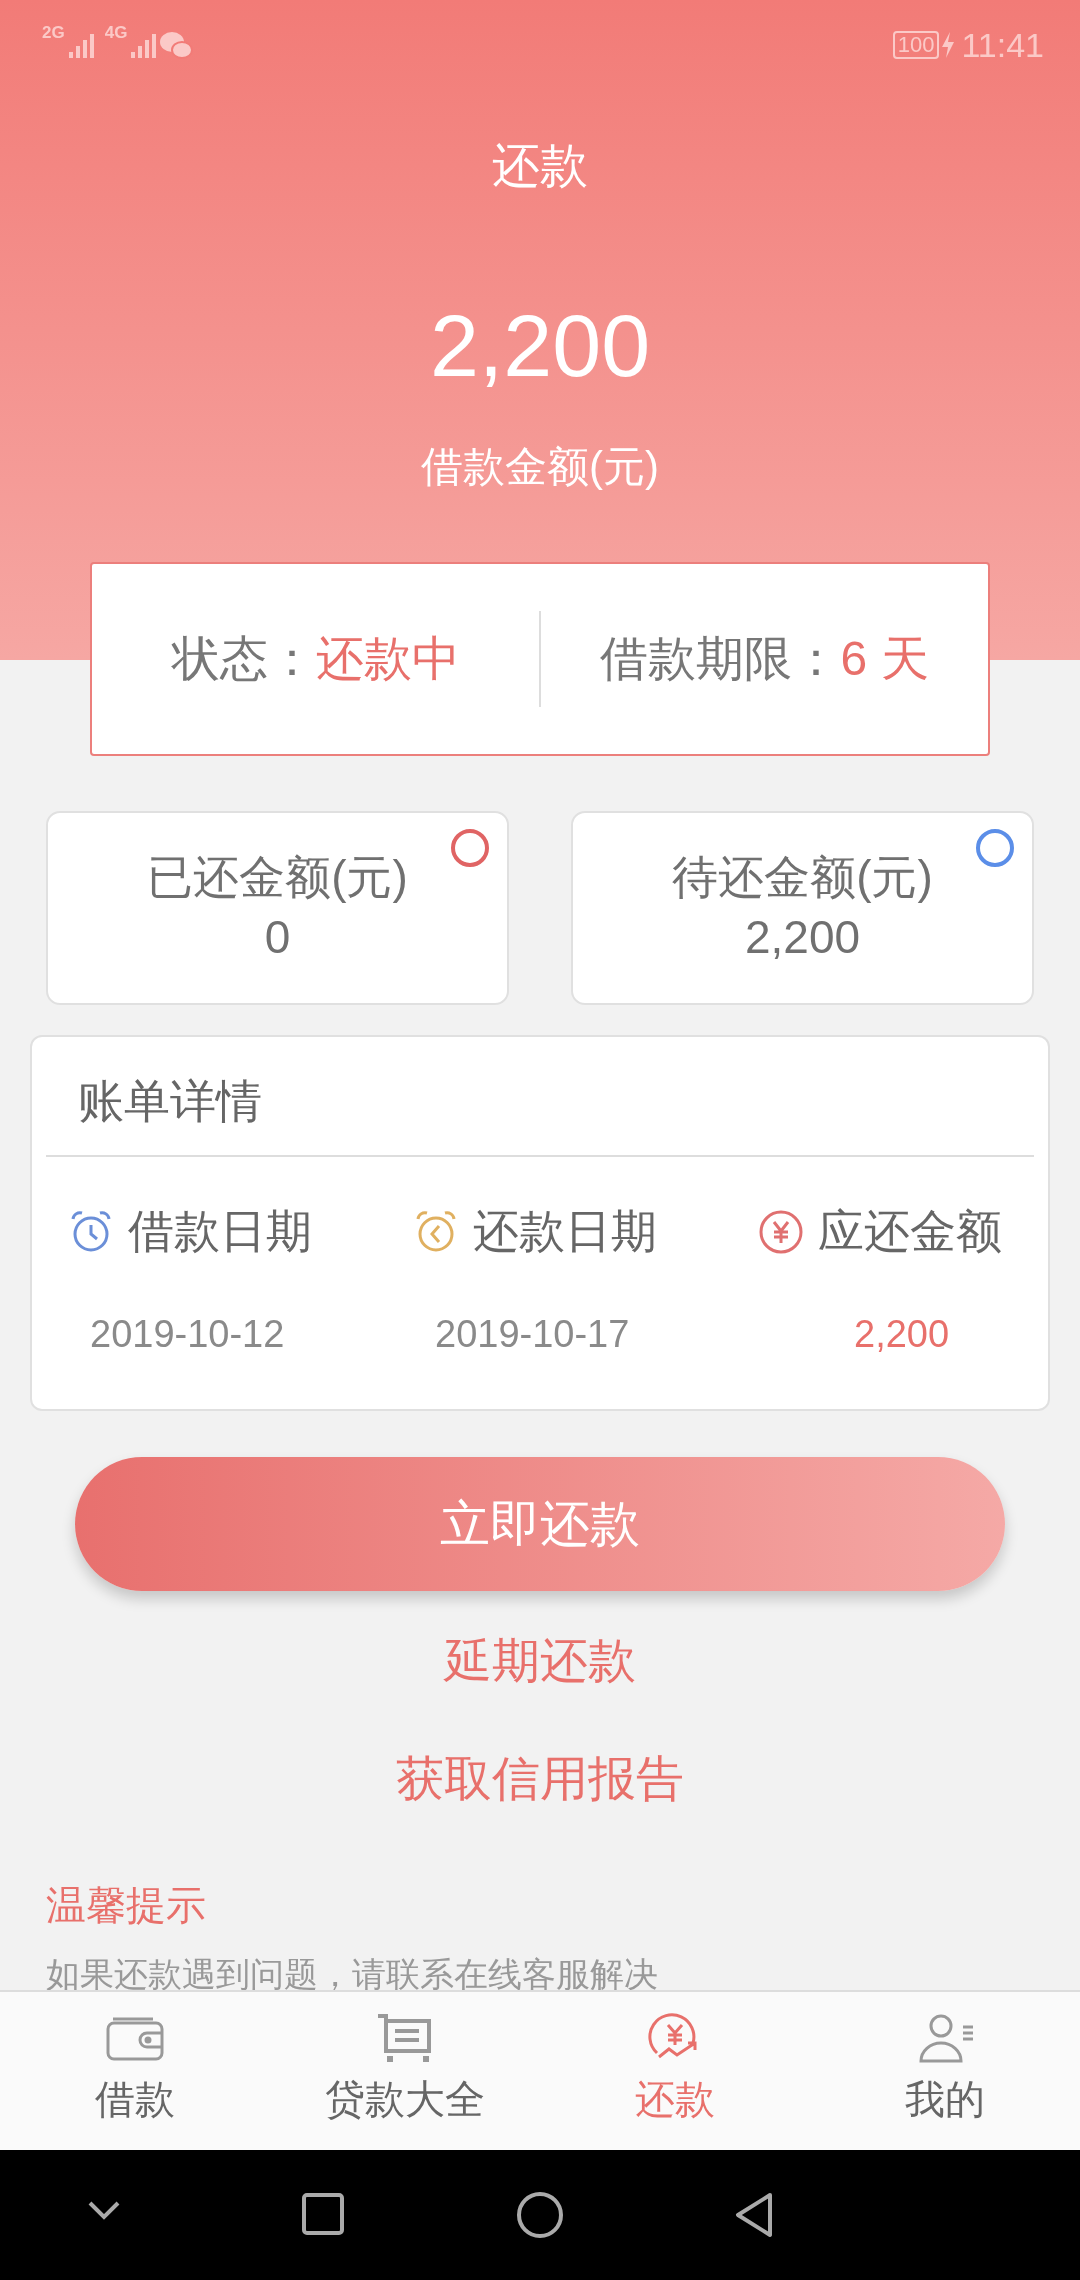  What do you see at coordinates (916, 45) in the screenshot?
I see `battery-level: 100` at bounding box center [916, 45].